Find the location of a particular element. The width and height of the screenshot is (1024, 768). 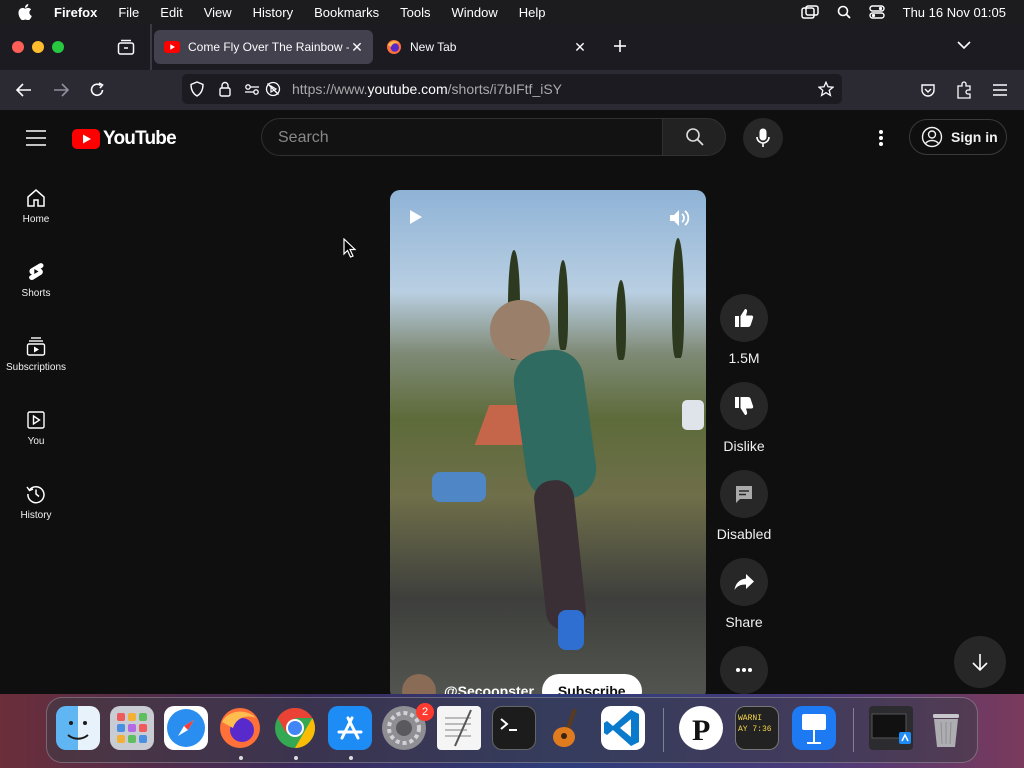

menu-edit: Edit is located at coordinates (171, 12).